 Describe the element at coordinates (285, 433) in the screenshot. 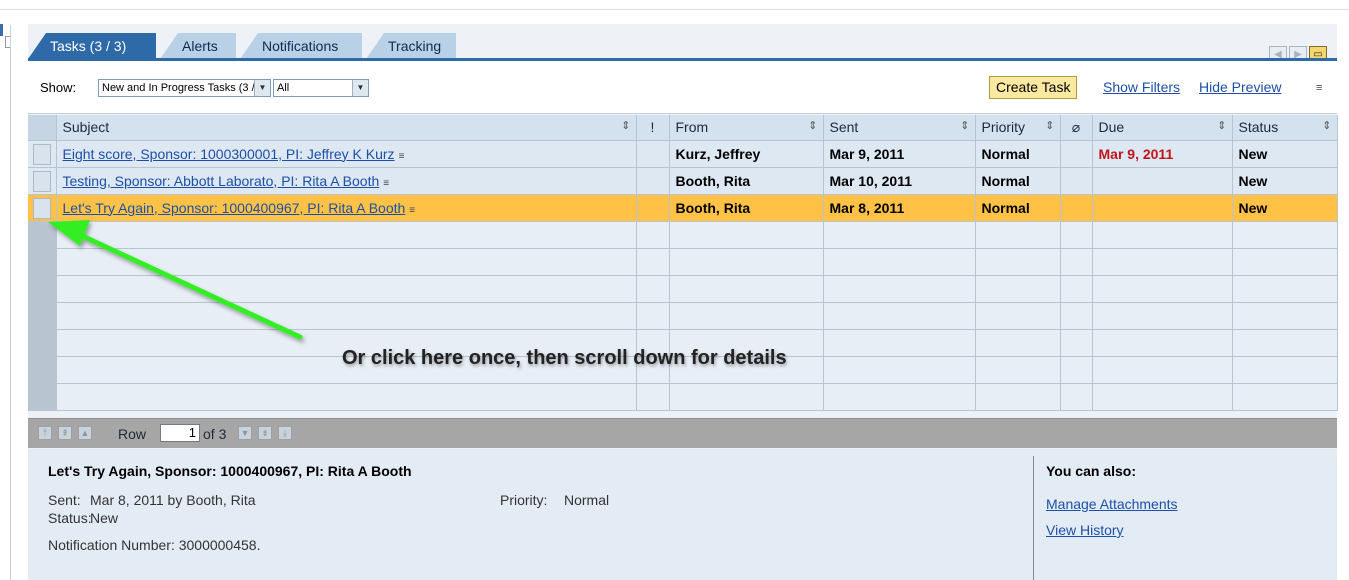

I see `last-page-icon: ⤓` at that location.